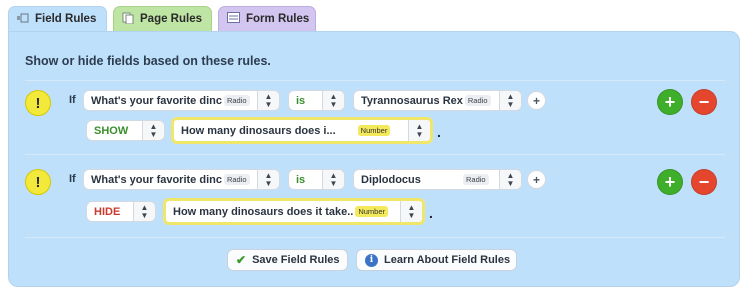  I want to click on field-rules-icon, so click(23, 19).